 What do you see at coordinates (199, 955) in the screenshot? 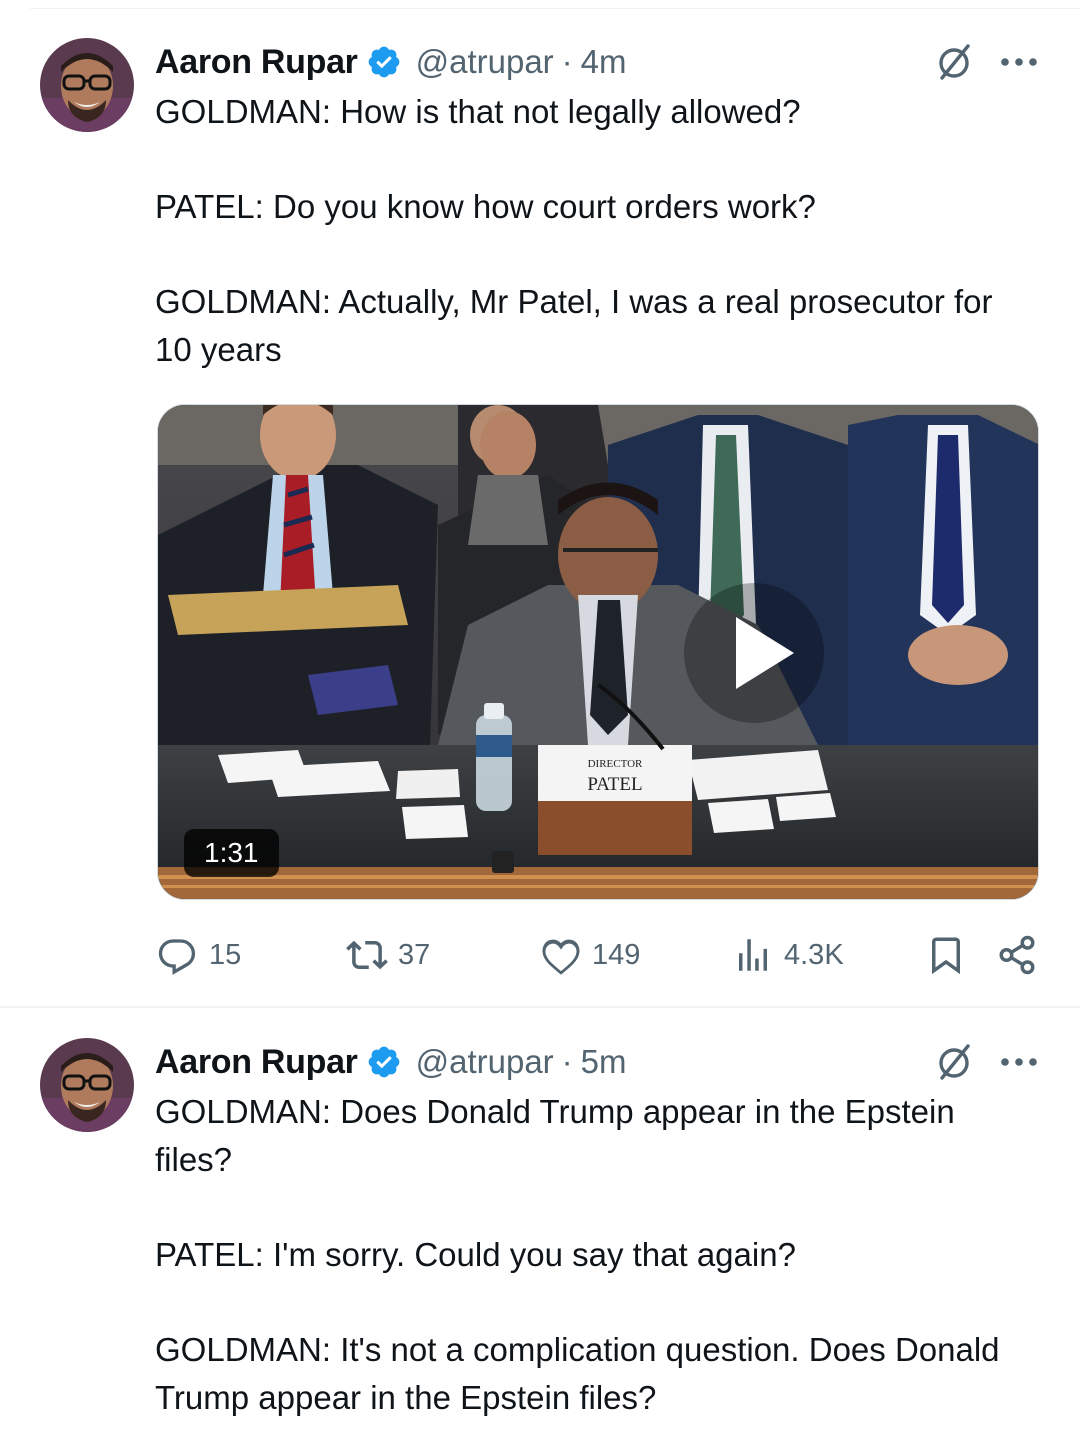
I see `reply-button: 15` at bounding box center [199, 955].